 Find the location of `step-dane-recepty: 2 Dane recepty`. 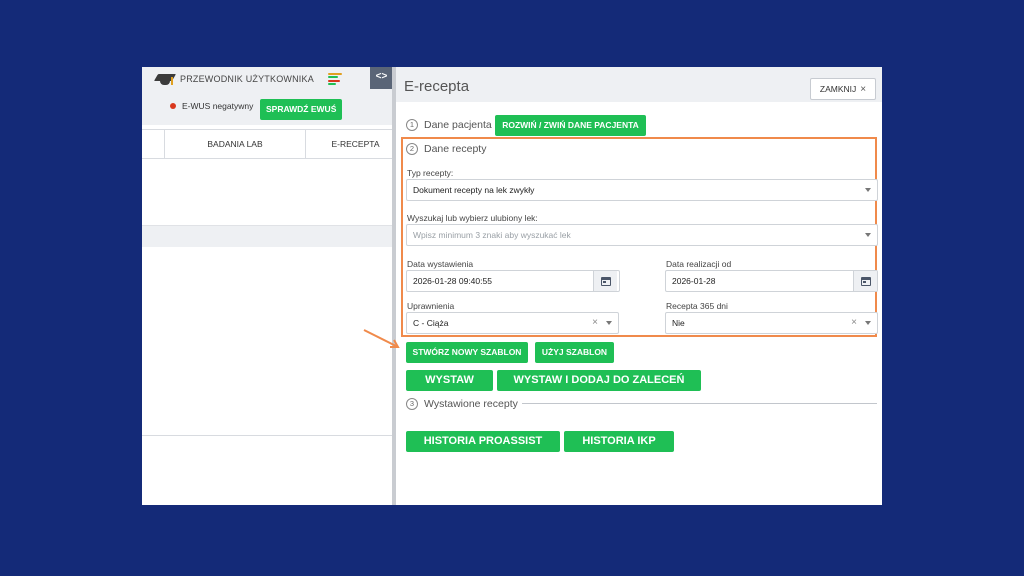

step-dane-recepty: 2 Dane recepty is located at coordinates (446, 149).